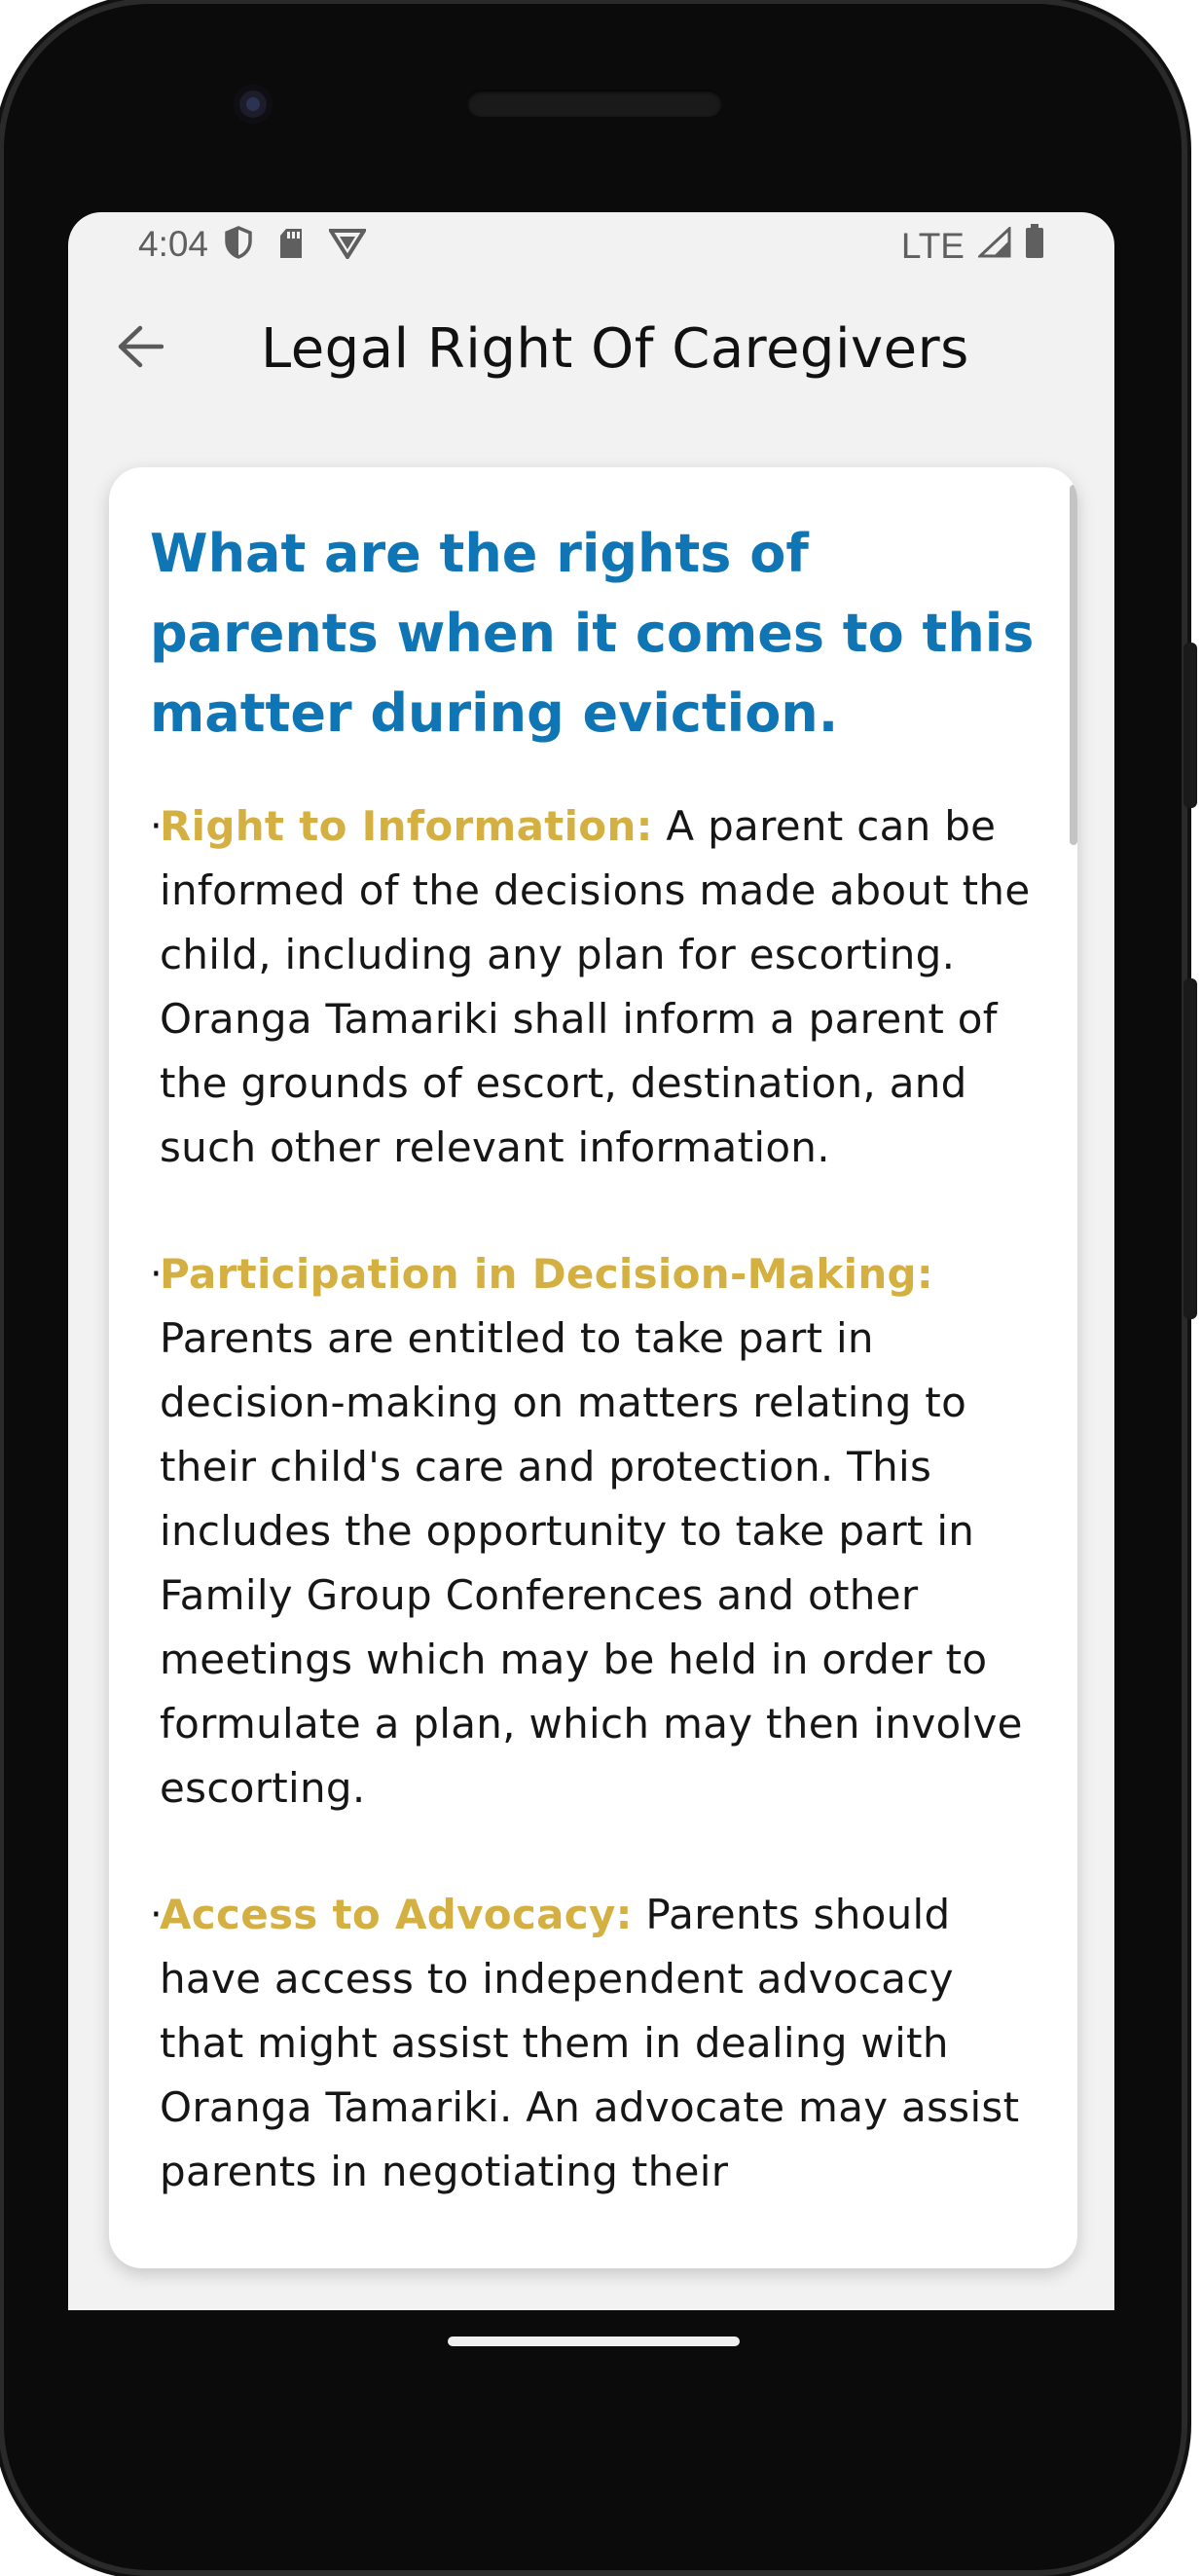 This screenshot has width=1202, height=2576. What do you see at coordinates (1034, 246) in the screenshot?
I see `battery-icon` at bounding box center [1034, 246].